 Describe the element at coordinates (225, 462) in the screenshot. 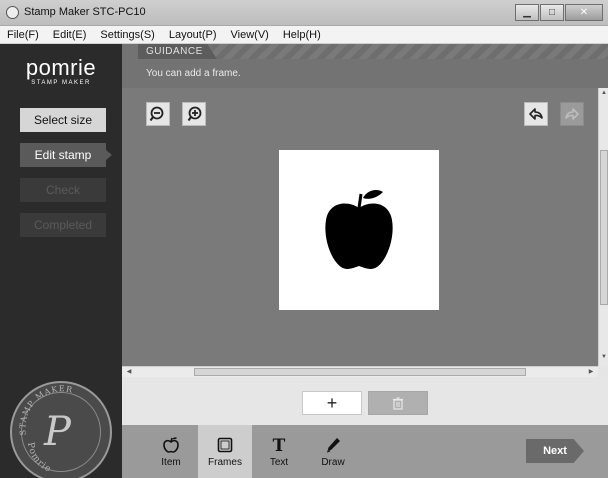

I see `tool-frames-label: Frames` at that location.